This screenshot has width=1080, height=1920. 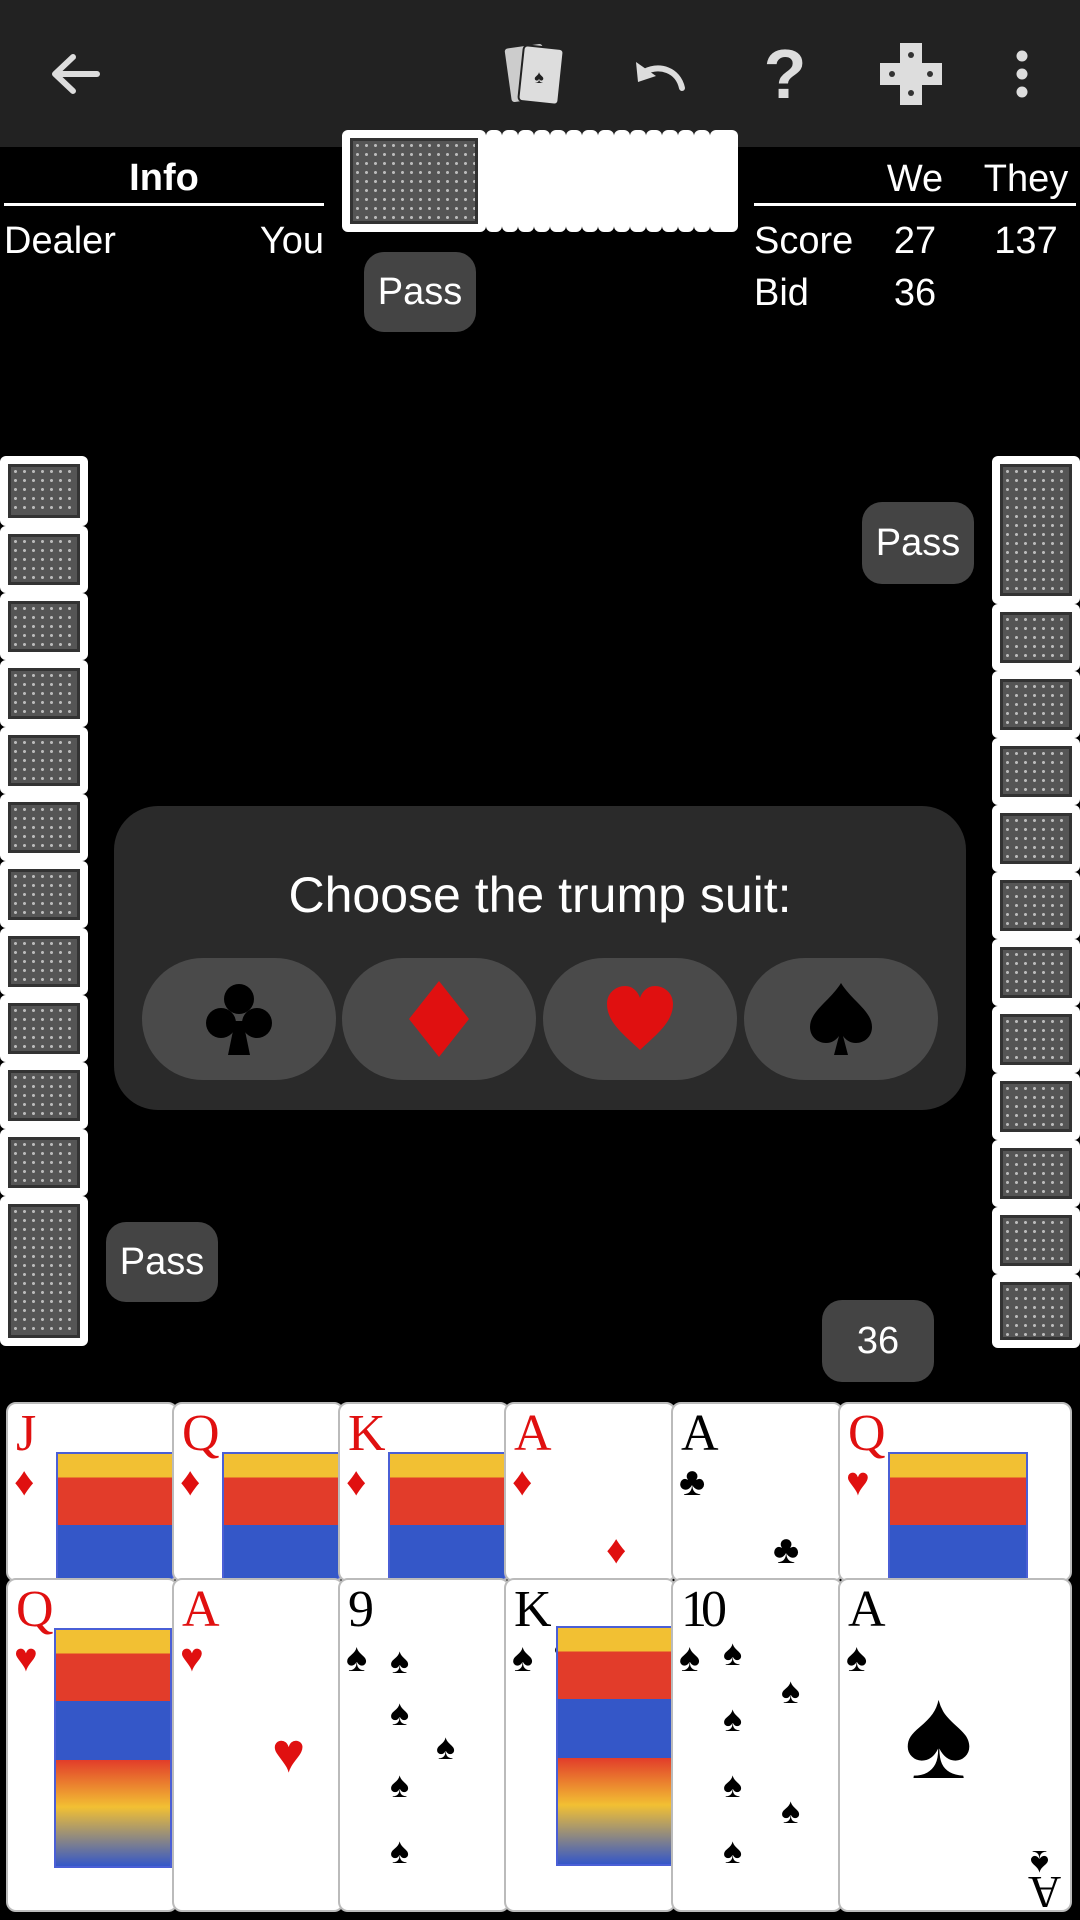 What do you see at coordinates (291, 241) in the screenshot?
I see `dealer-value: You` at bounding box center [291, 241].